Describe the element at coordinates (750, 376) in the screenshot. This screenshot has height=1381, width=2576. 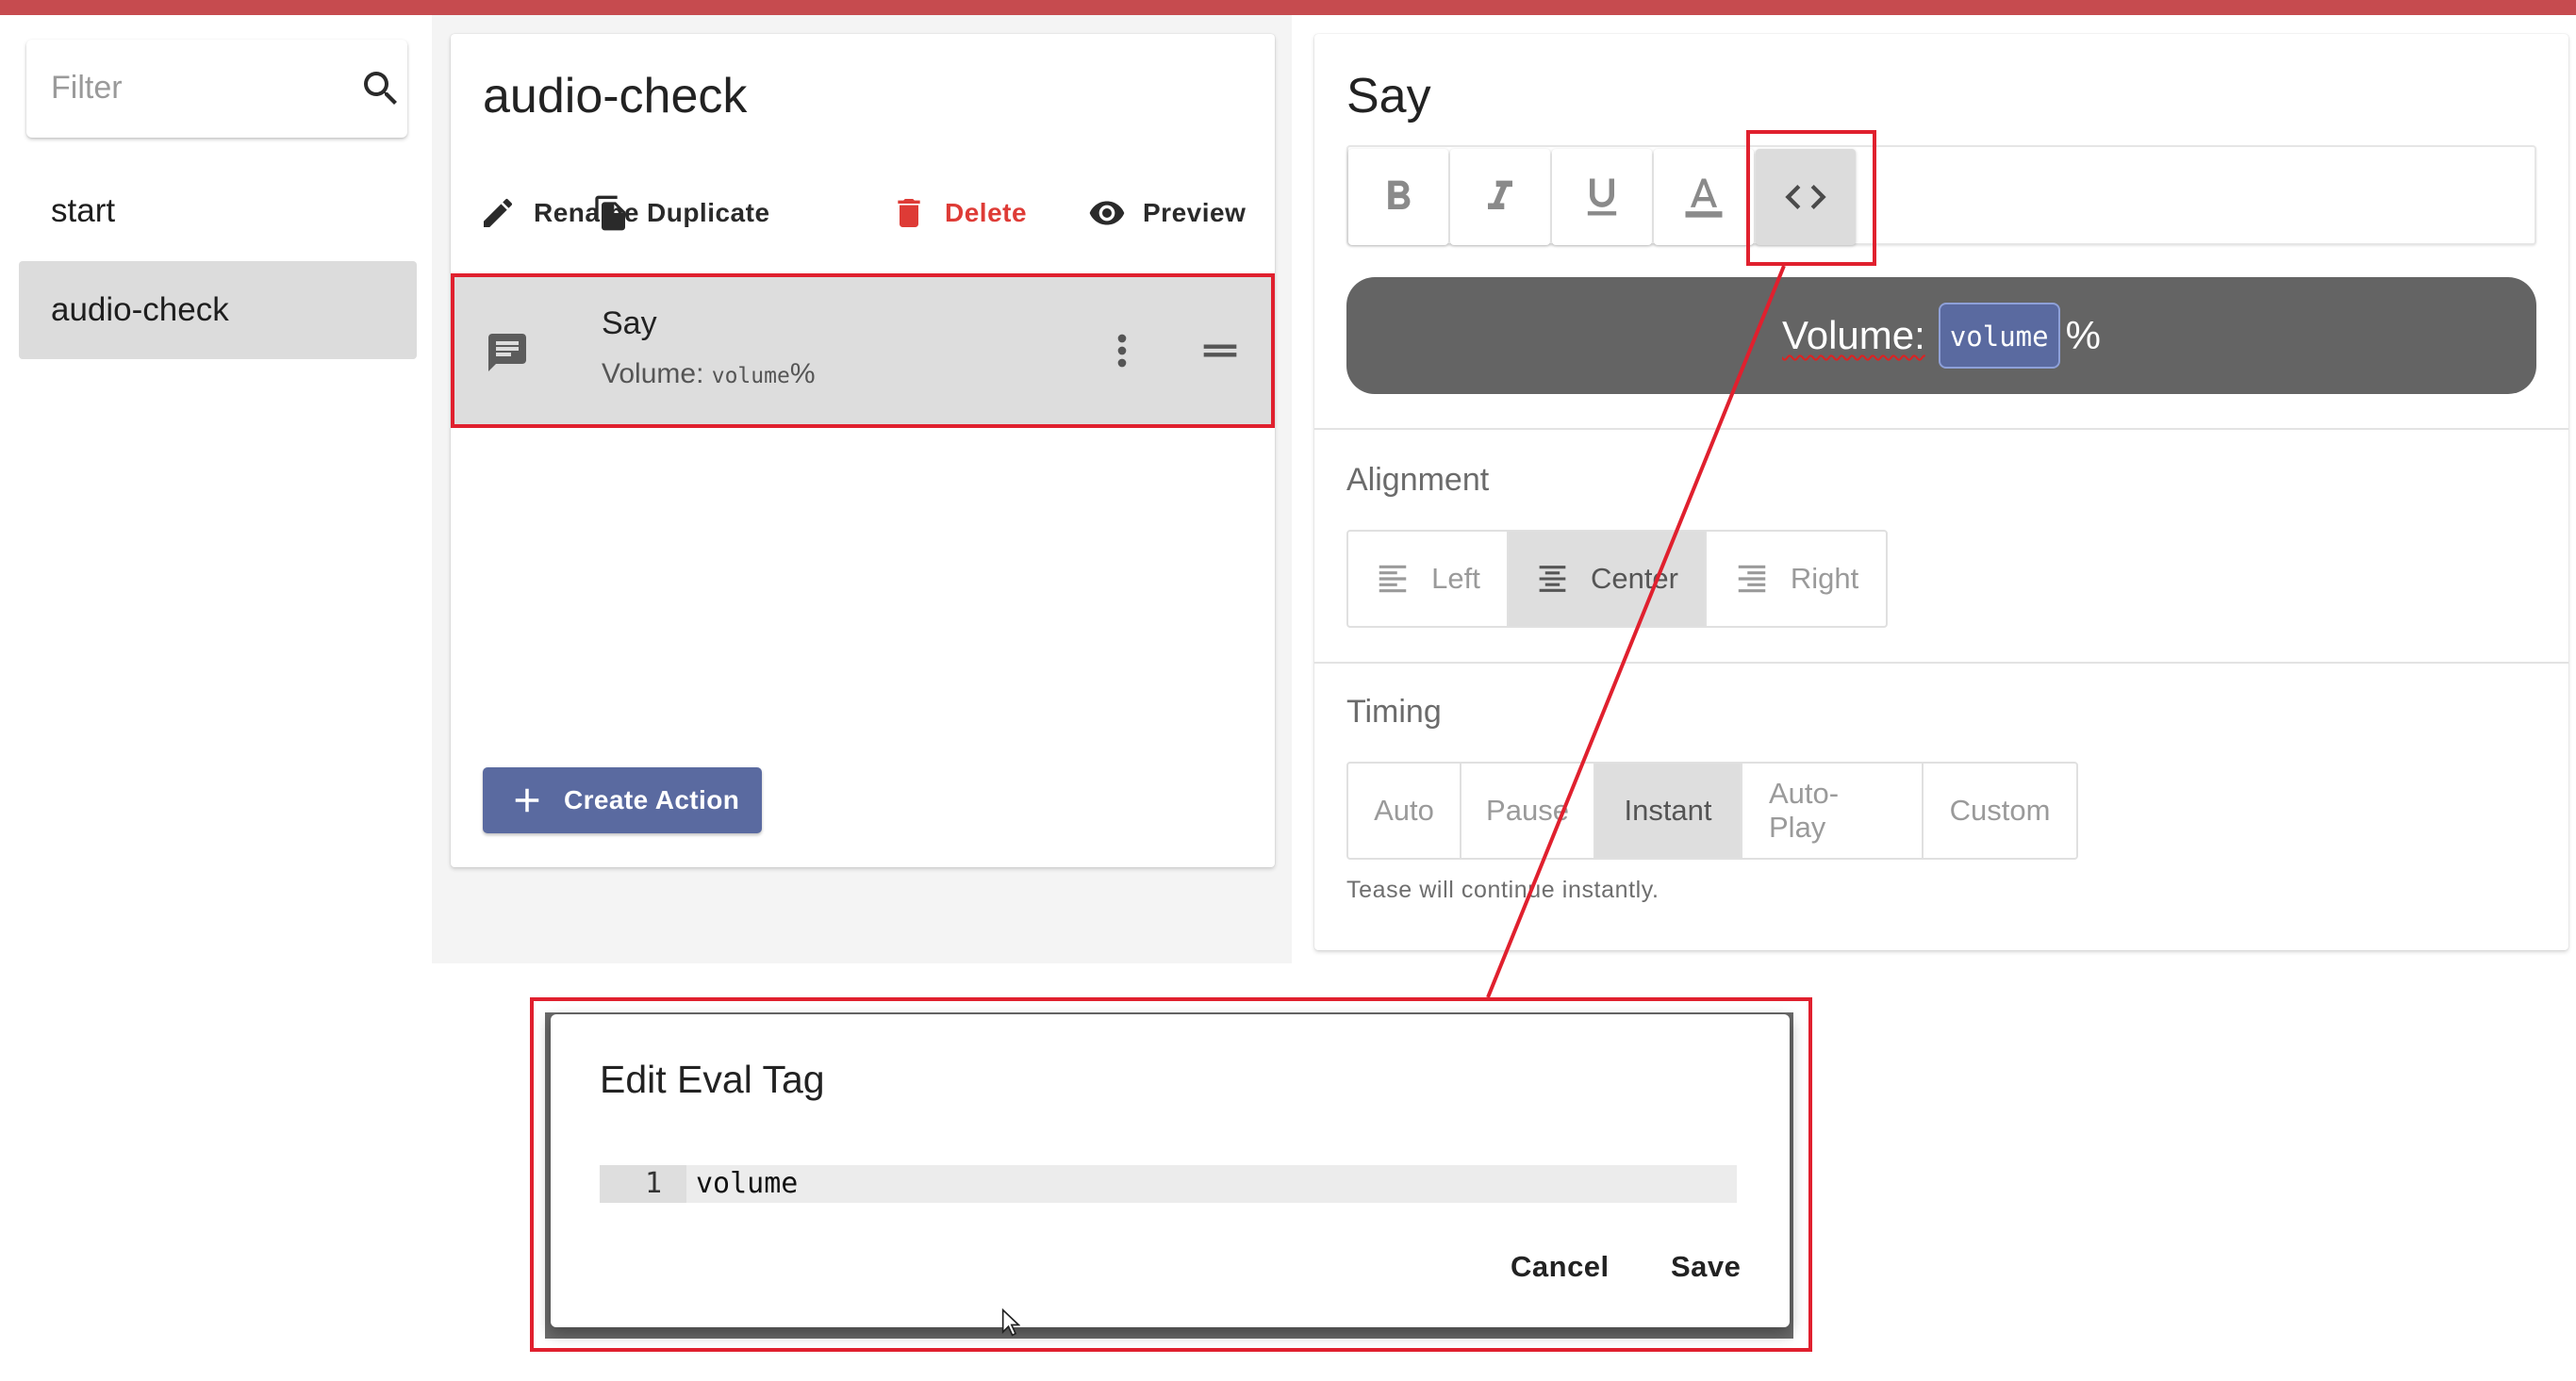
I see `action-subtitle-eval: volume` at that location.